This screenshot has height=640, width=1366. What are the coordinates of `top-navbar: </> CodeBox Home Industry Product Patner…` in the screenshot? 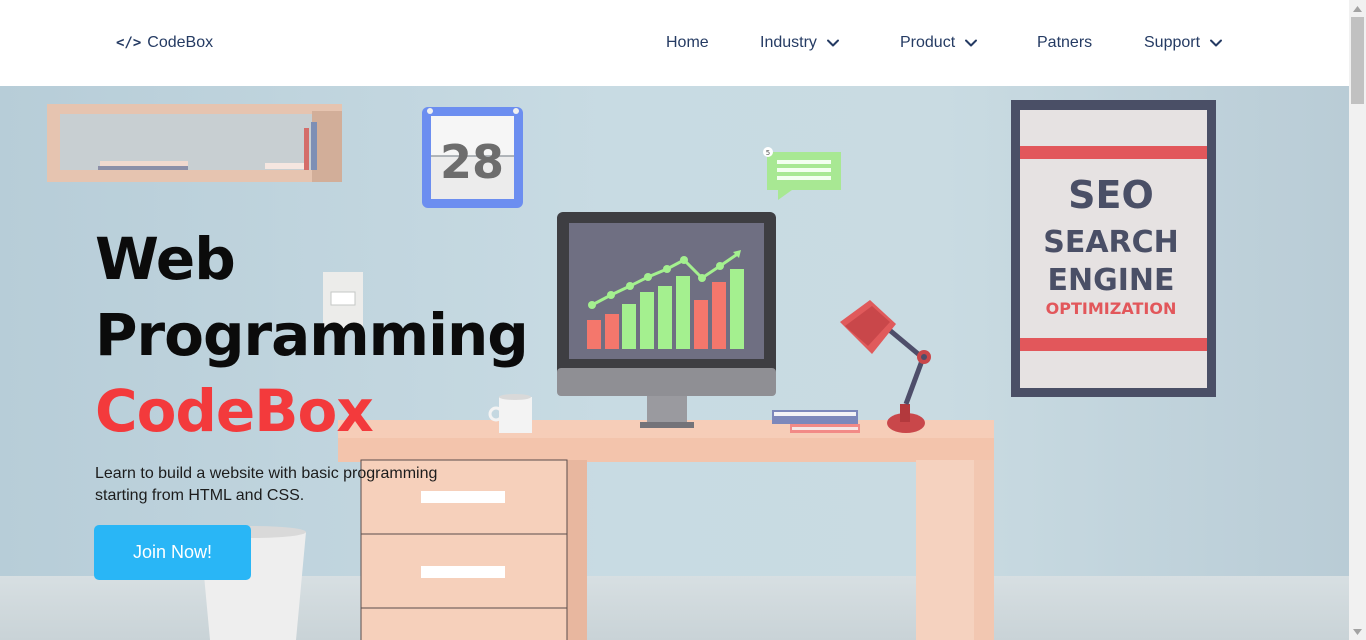 It's located at (674, 43).